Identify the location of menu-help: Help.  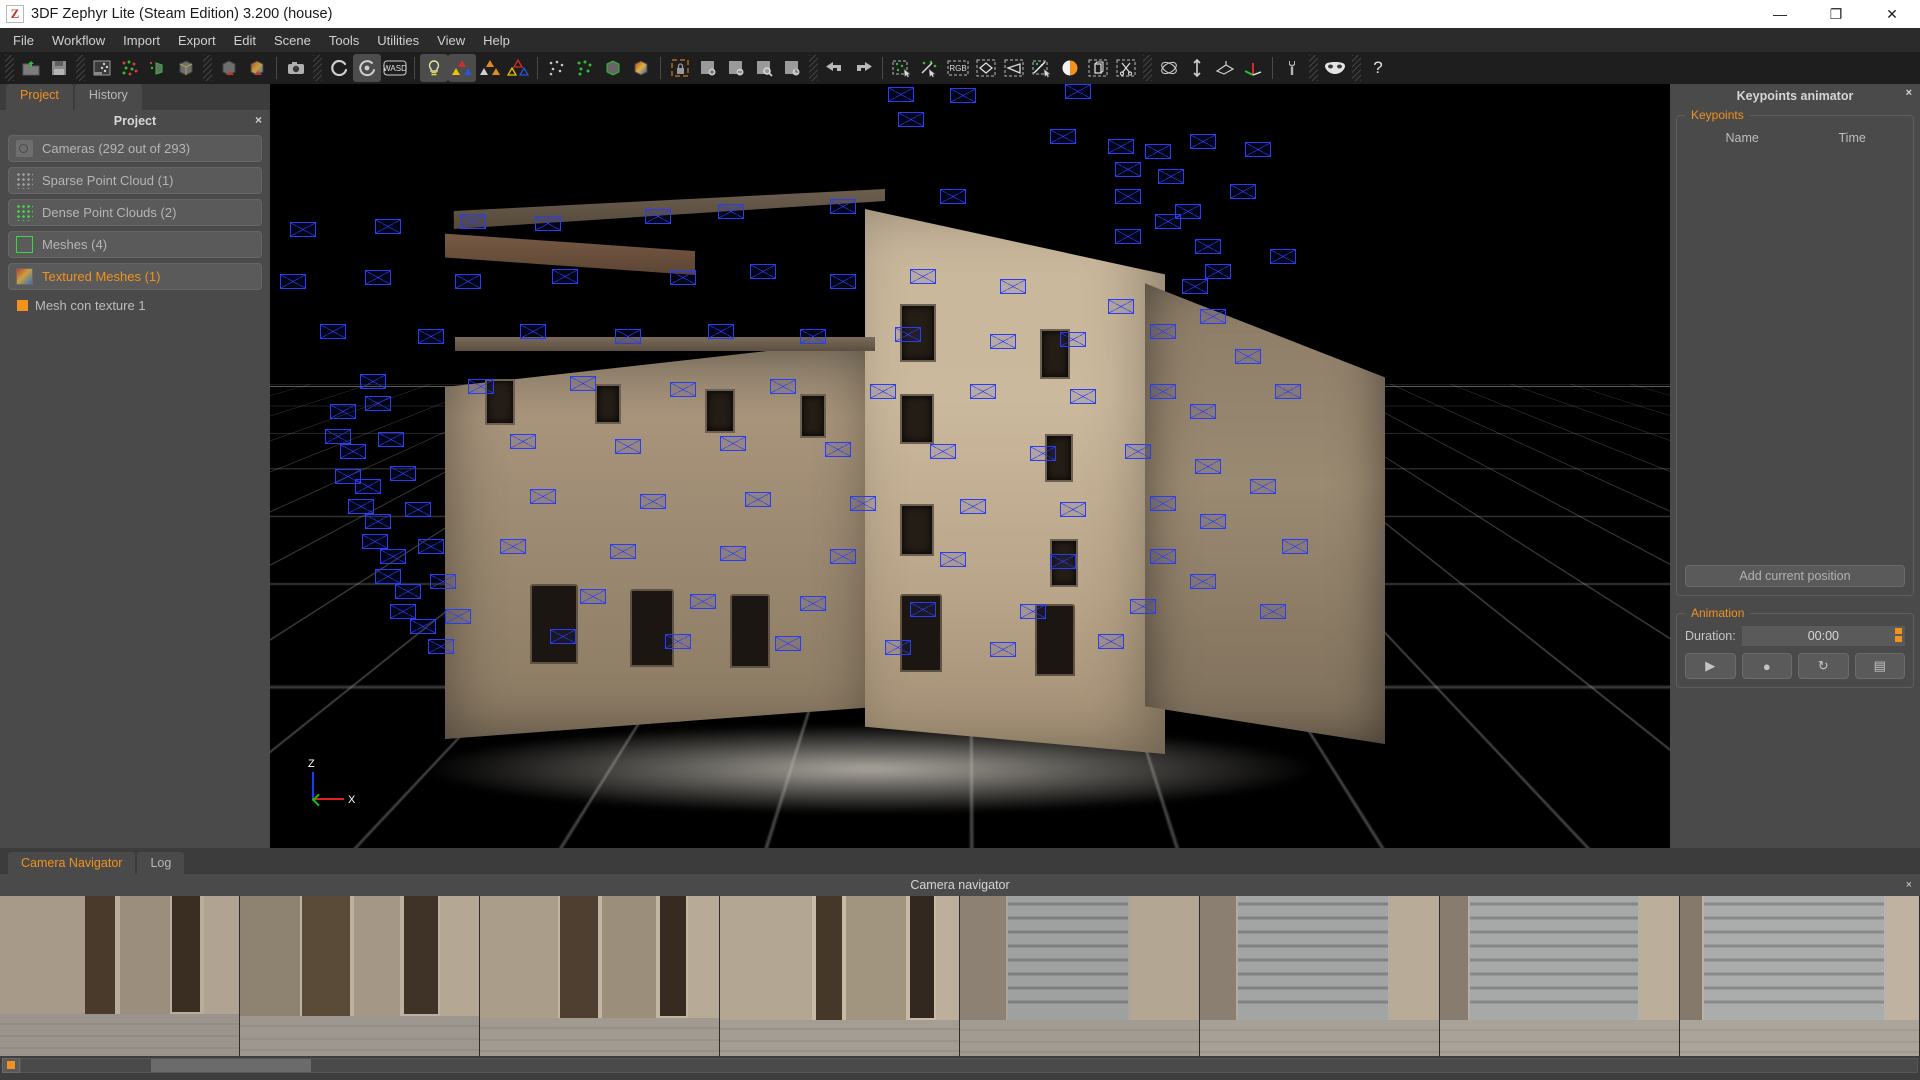
(496, 40).